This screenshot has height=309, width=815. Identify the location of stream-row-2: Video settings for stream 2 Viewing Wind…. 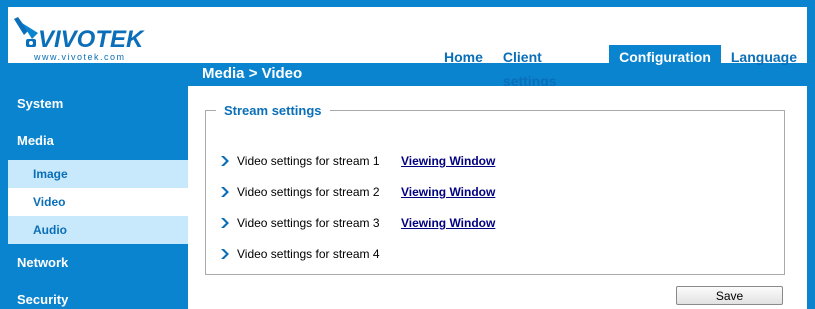
(490, 192).